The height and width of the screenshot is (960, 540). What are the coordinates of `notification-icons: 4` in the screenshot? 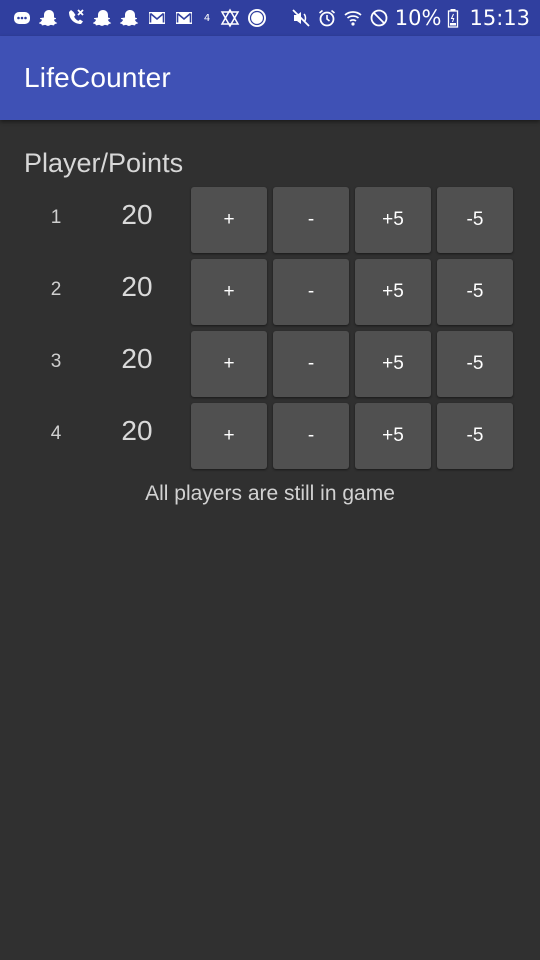 It's located at (151, 18).